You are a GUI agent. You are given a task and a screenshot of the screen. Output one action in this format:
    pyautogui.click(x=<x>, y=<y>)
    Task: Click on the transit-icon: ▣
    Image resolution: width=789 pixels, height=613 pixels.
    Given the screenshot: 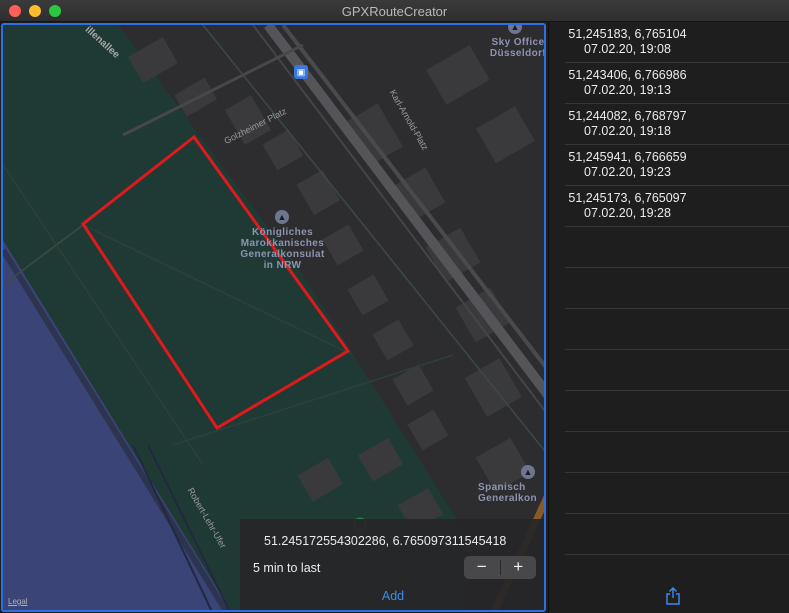 What is the action you would take?
    pyautogui.click(x=301, y=72)
    